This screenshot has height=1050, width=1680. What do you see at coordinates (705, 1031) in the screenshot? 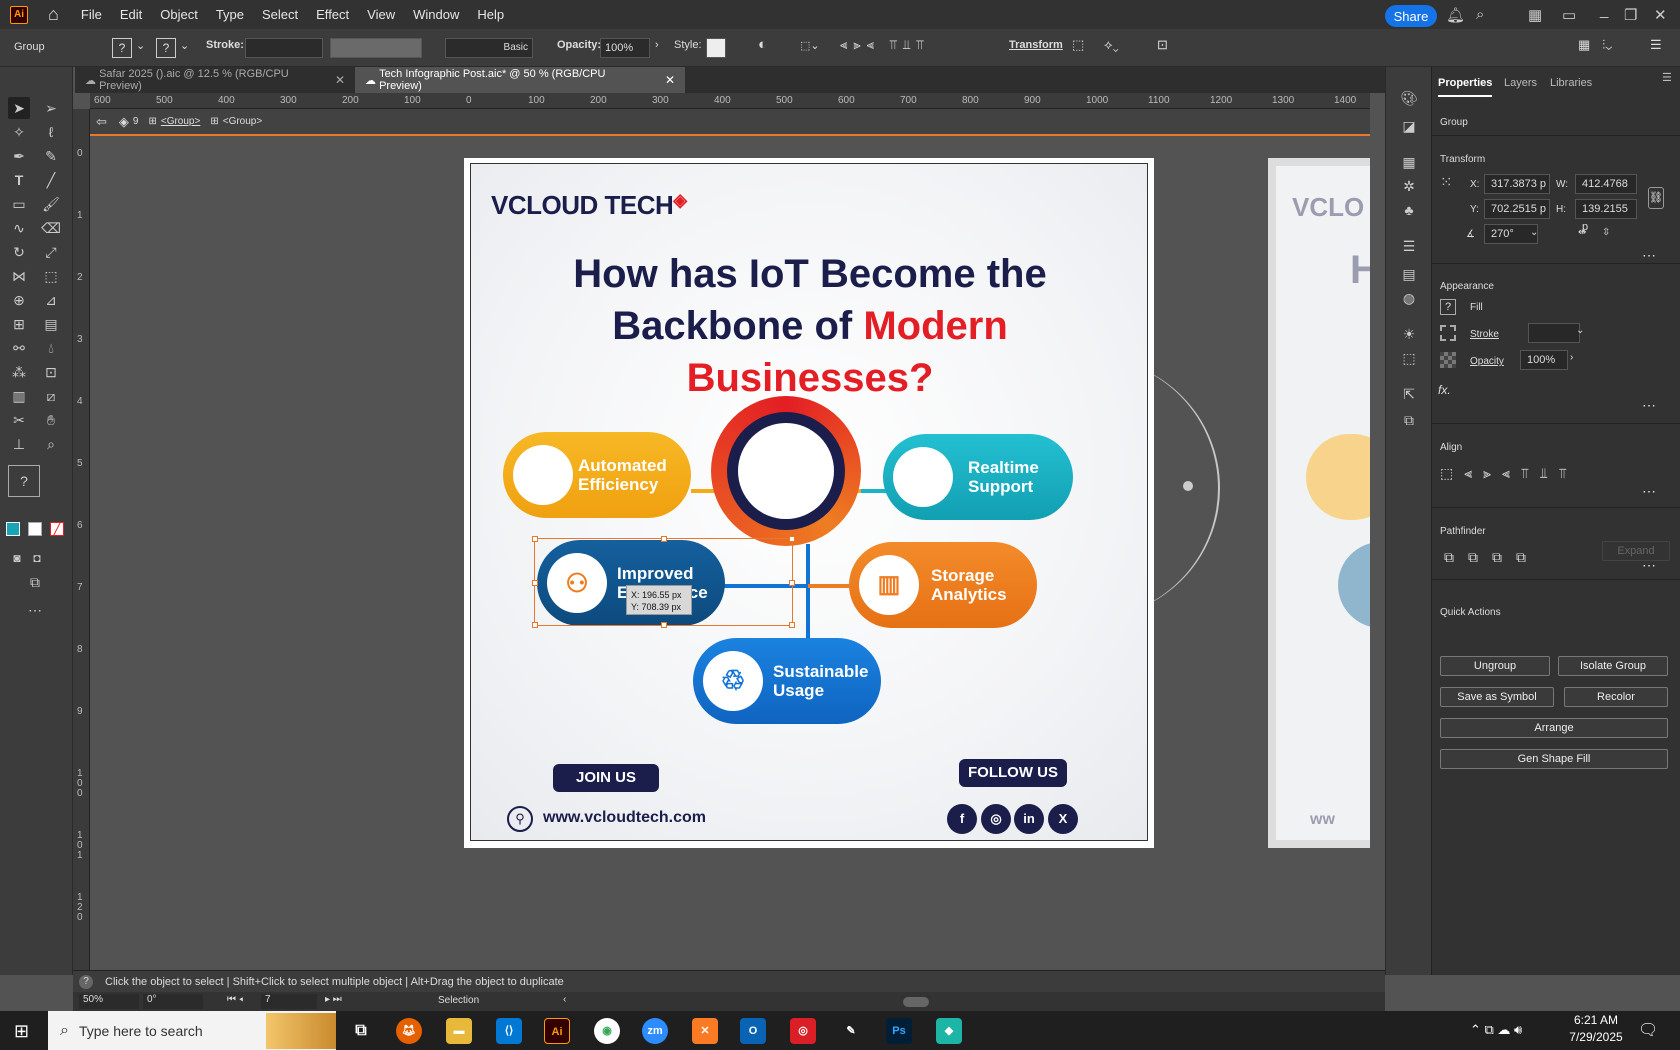
I see `xampp-icon: ✕` at bounding box center [705, 1031].